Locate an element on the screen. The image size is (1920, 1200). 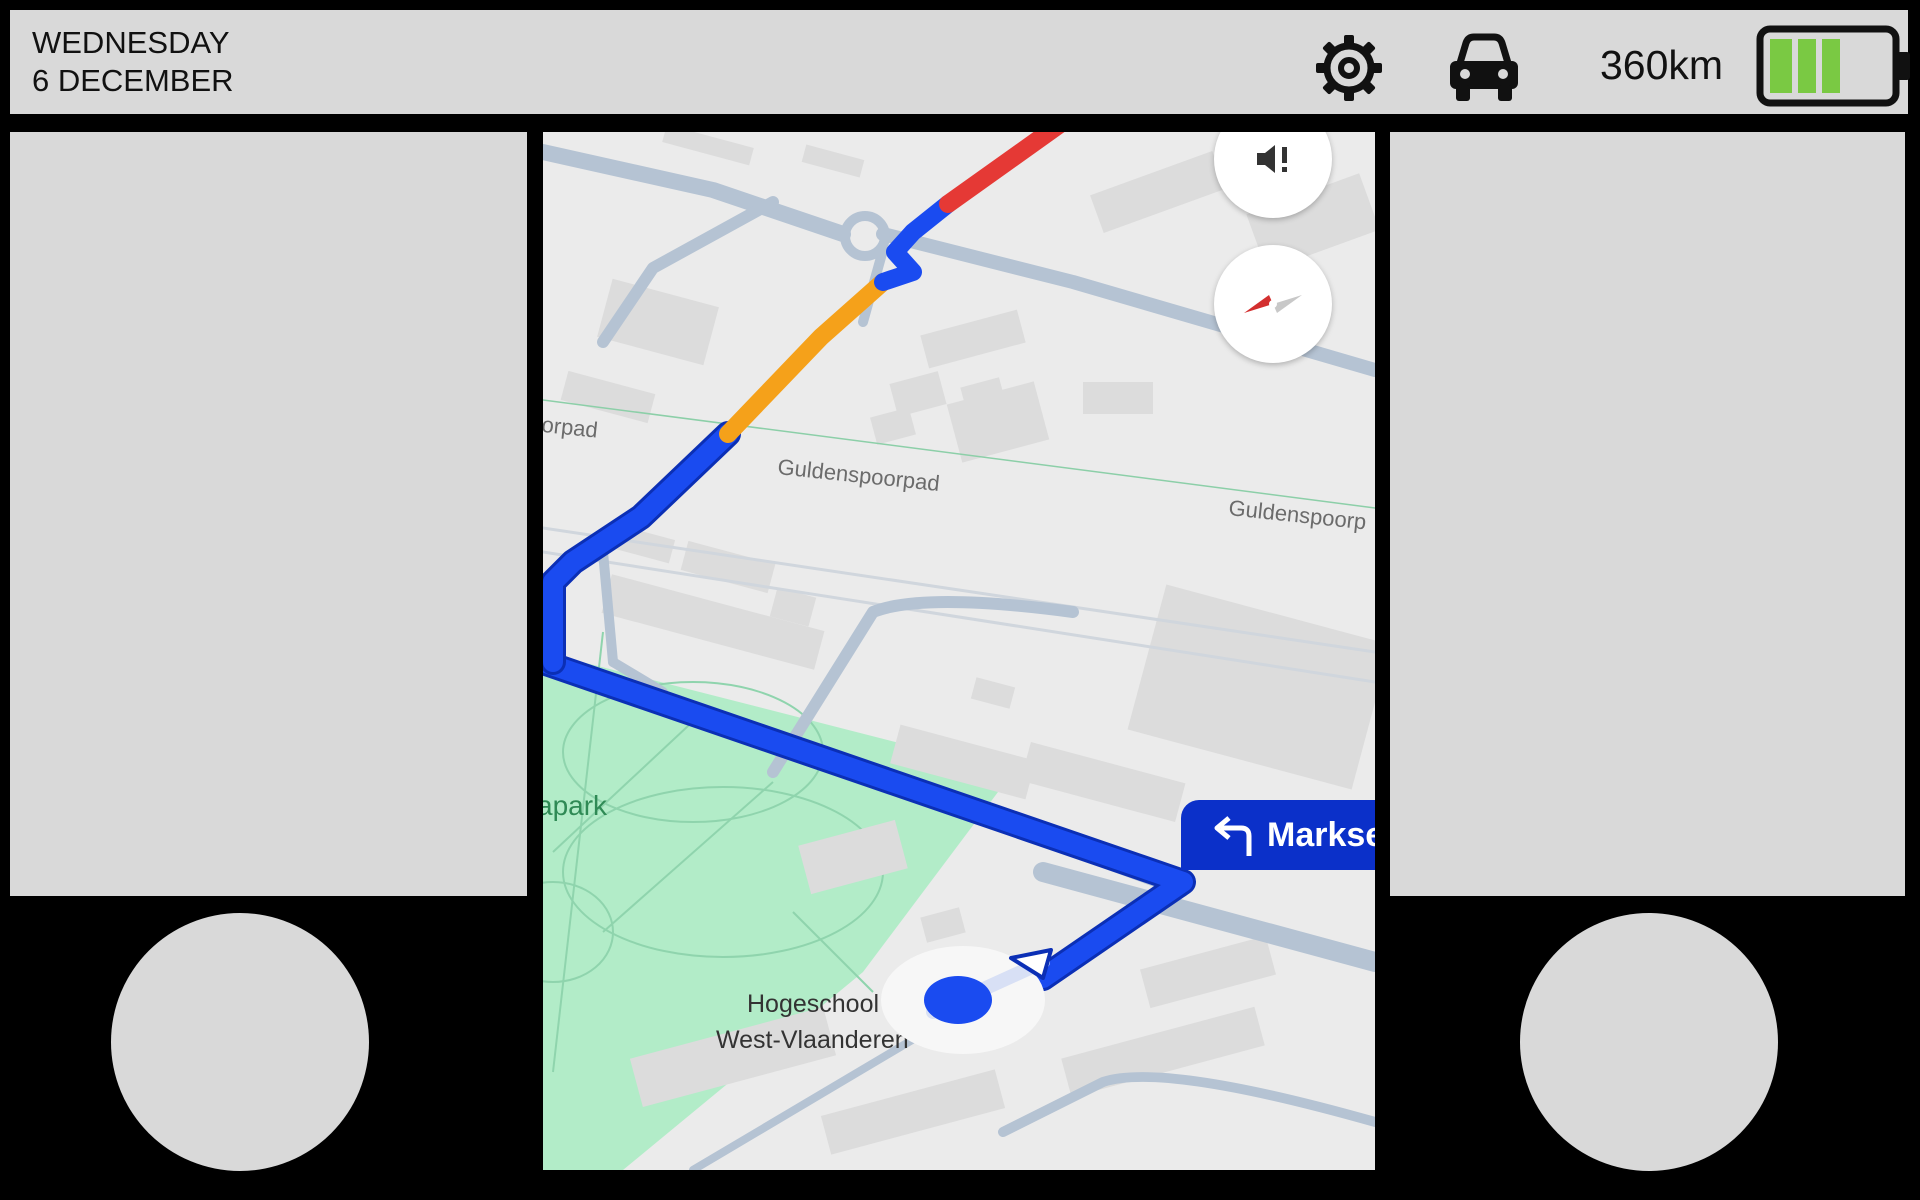
settings-button is located at coordinates (1349, 68).